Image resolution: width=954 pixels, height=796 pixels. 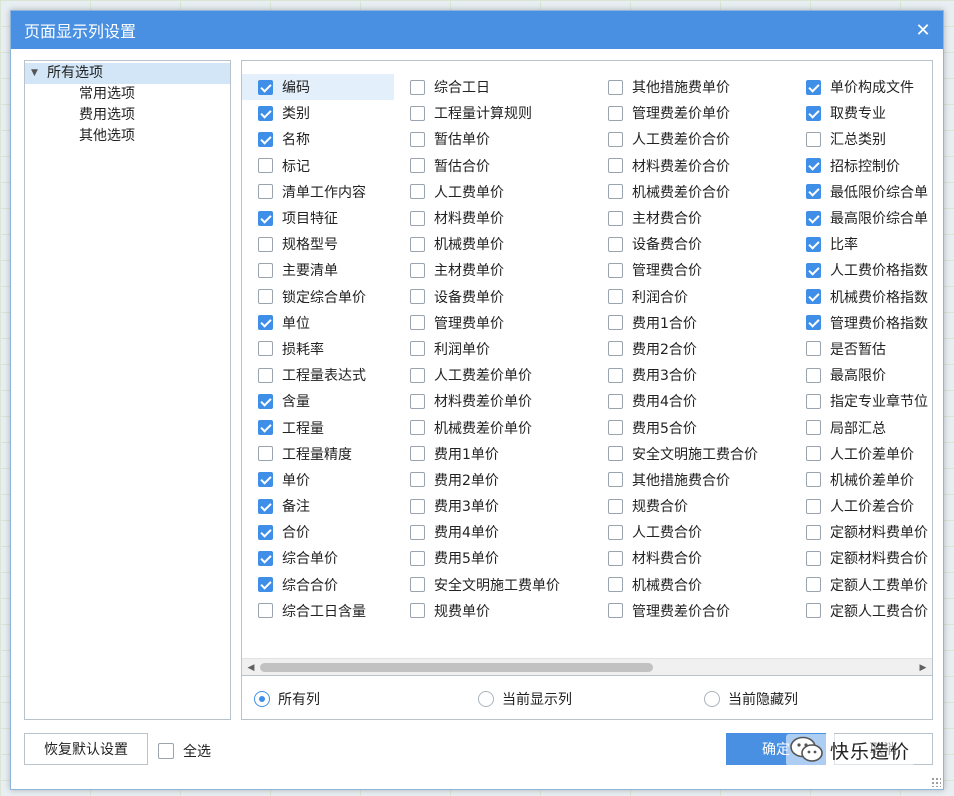 I want to click on column-option: 费用1单价, so click(x=493, y=454).